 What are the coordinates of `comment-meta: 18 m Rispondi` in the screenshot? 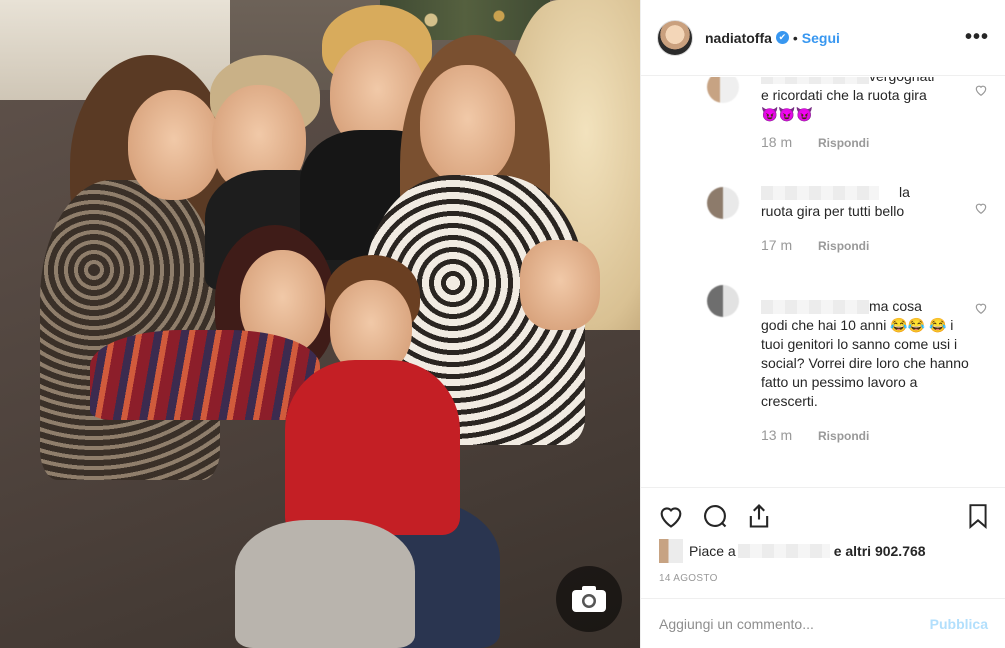 It's located at (866, 142).